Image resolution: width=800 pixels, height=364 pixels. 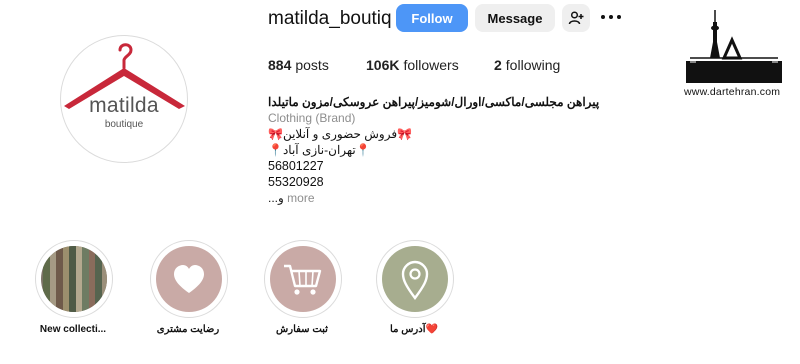 I want to click on avatar-brand-sub: boutique, so click(x=124, y=124).